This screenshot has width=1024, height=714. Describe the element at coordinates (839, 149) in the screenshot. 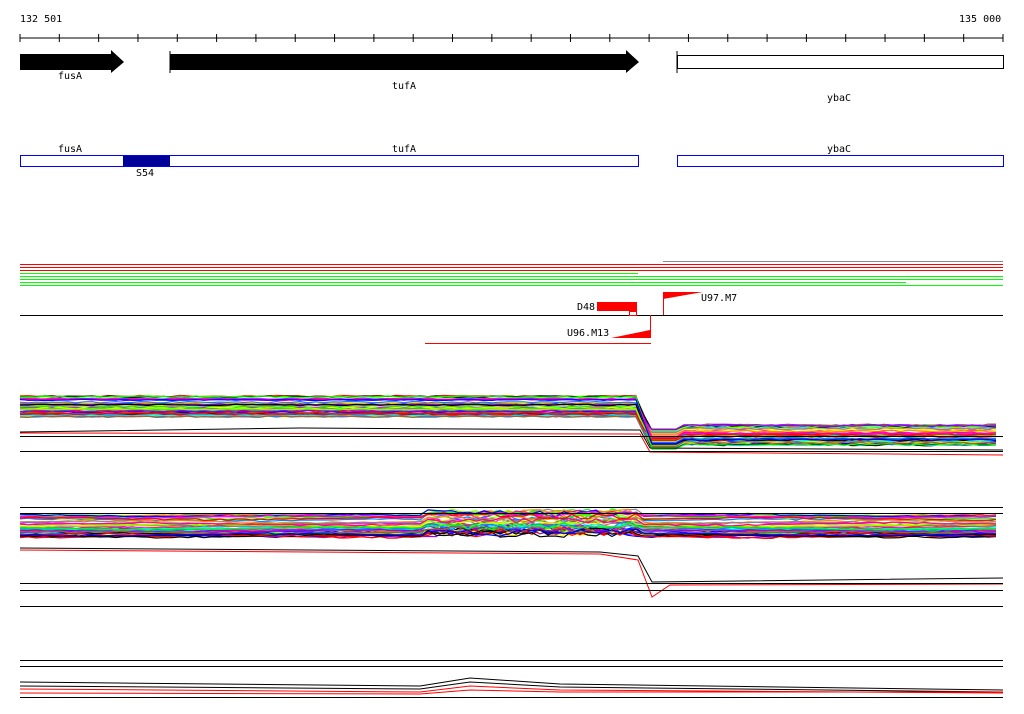

I see `annotation-label-ybaC: ybaC` at that location.